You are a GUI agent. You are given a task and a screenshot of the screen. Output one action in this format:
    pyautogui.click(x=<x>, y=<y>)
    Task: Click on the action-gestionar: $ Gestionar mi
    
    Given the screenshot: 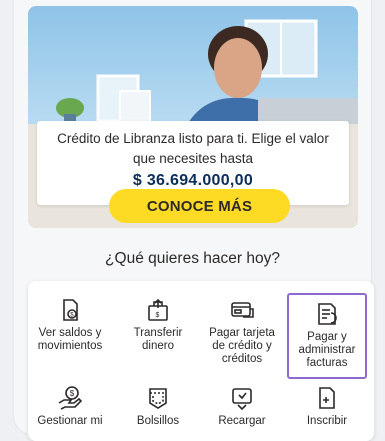 What is the action you would take?
    pyautogui.click(x=70, y=406)
    